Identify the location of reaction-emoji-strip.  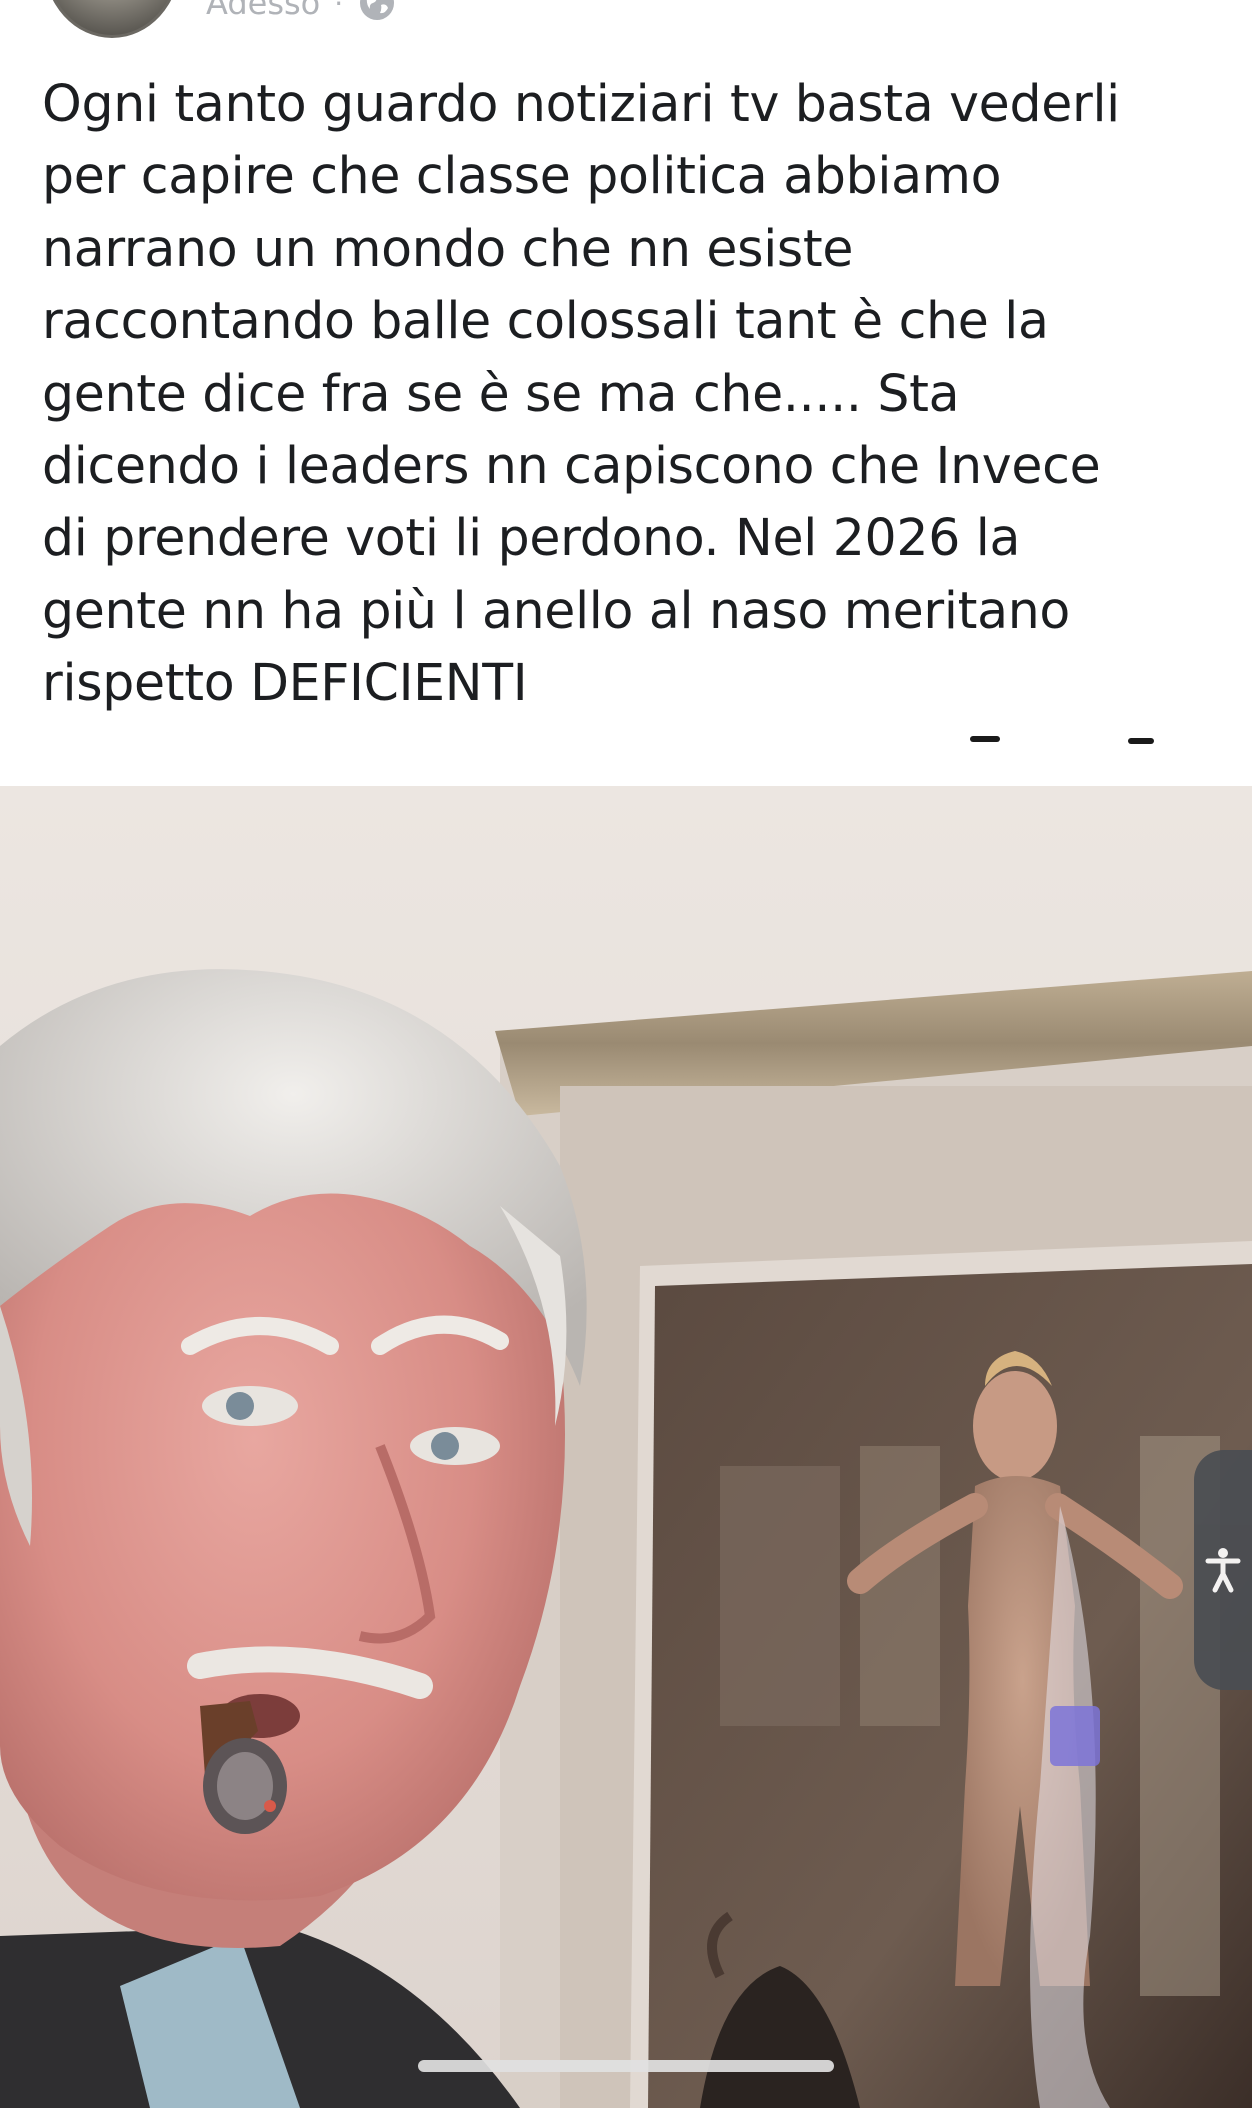
(626, 756).